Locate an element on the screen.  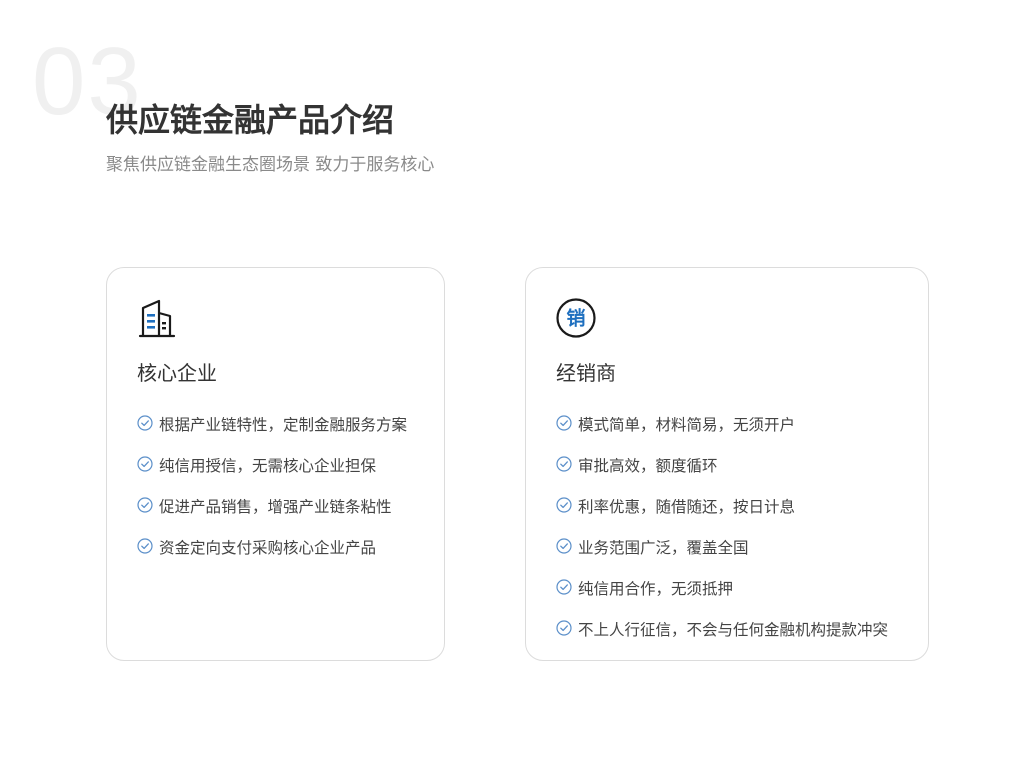
list-item: 纯信用授信，无需核心企业担保 is located at coordinates (272, 465).